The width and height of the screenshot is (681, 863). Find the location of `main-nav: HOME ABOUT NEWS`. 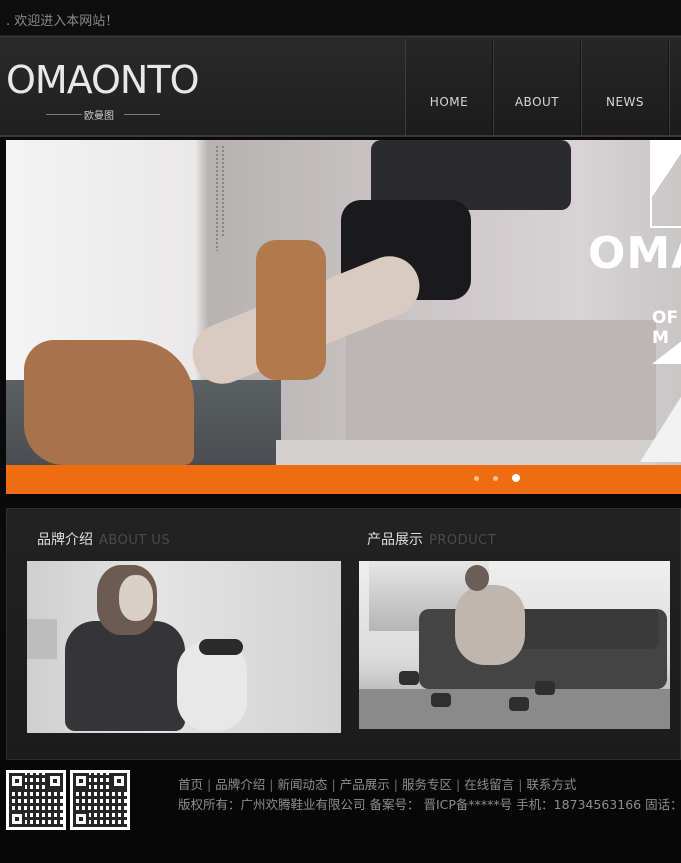

main-nav: HOME ABOUT NEWS is located at coordinates (543, 87).